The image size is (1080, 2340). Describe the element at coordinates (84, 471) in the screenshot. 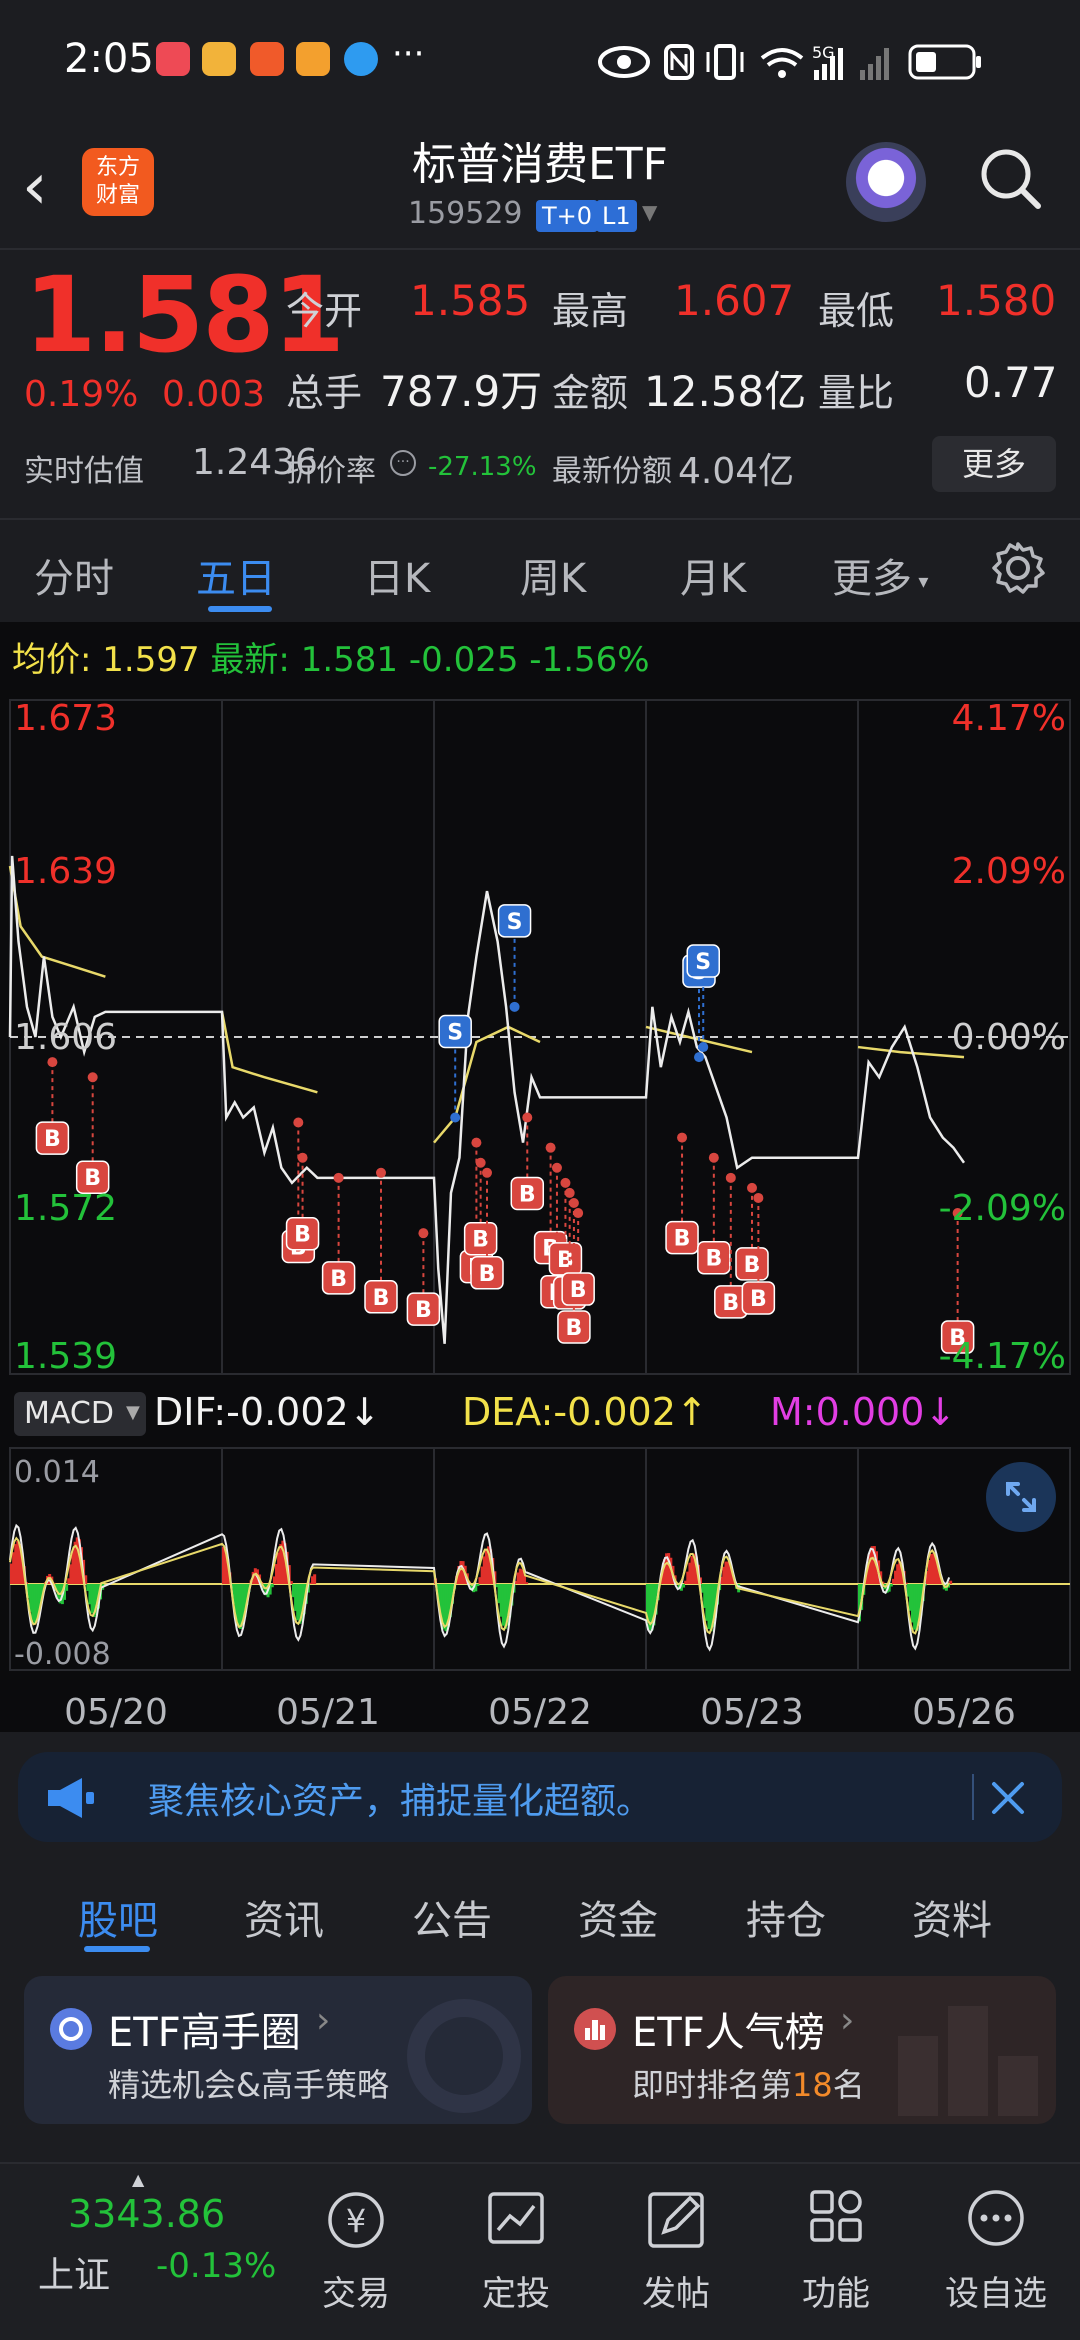

I see `iopv-label: 实时估值` at that location.